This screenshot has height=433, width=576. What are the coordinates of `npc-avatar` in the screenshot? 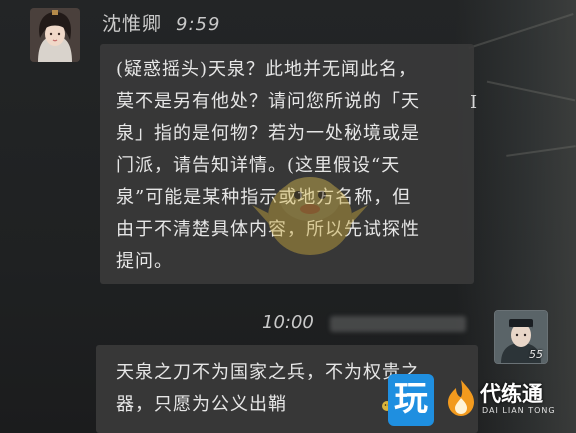 It's located at (55, 35).